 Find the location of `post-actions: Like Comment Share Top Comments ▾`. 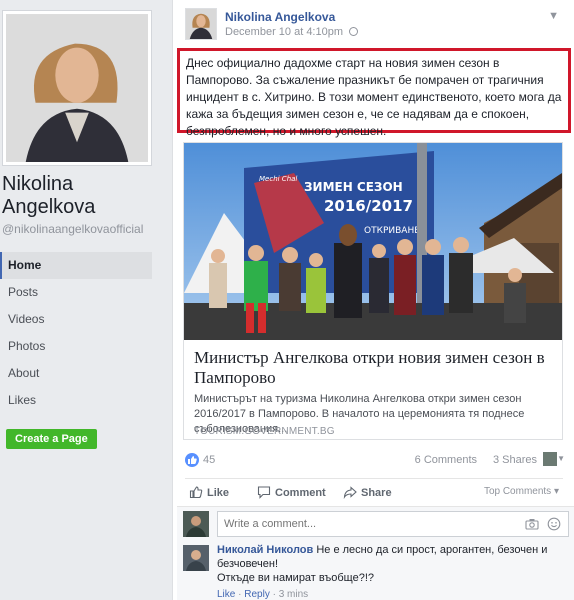

post-actions: Like Comment Share Top Comments ▾ is located at coordinates (374, 491).